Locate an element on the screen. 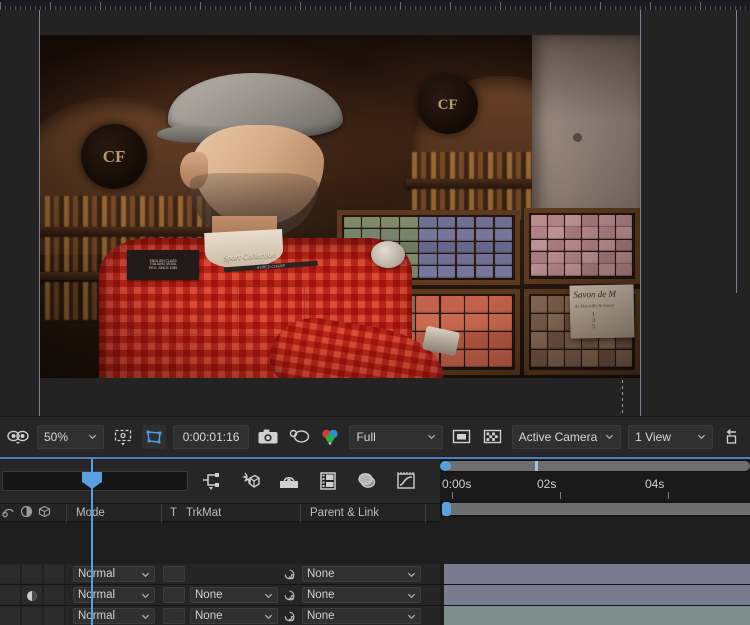 This screenshot has height=625, width=750. show-last-snapshot-icon is located at coordinates (299, 437).